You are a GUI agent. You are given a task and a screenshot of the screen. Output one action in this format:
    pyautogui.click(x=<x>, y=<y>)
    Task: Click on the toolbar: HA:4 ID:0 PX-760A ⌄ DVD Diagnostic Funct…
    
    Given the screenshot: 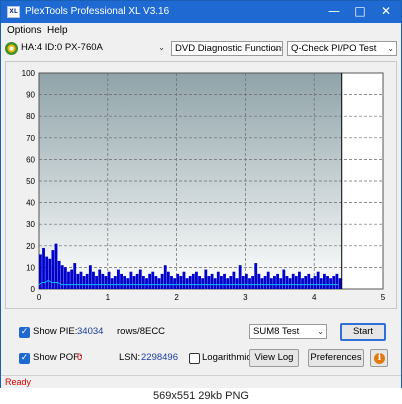 What is the action you would take?
    pyautogui.click(x=201, y=50)
    